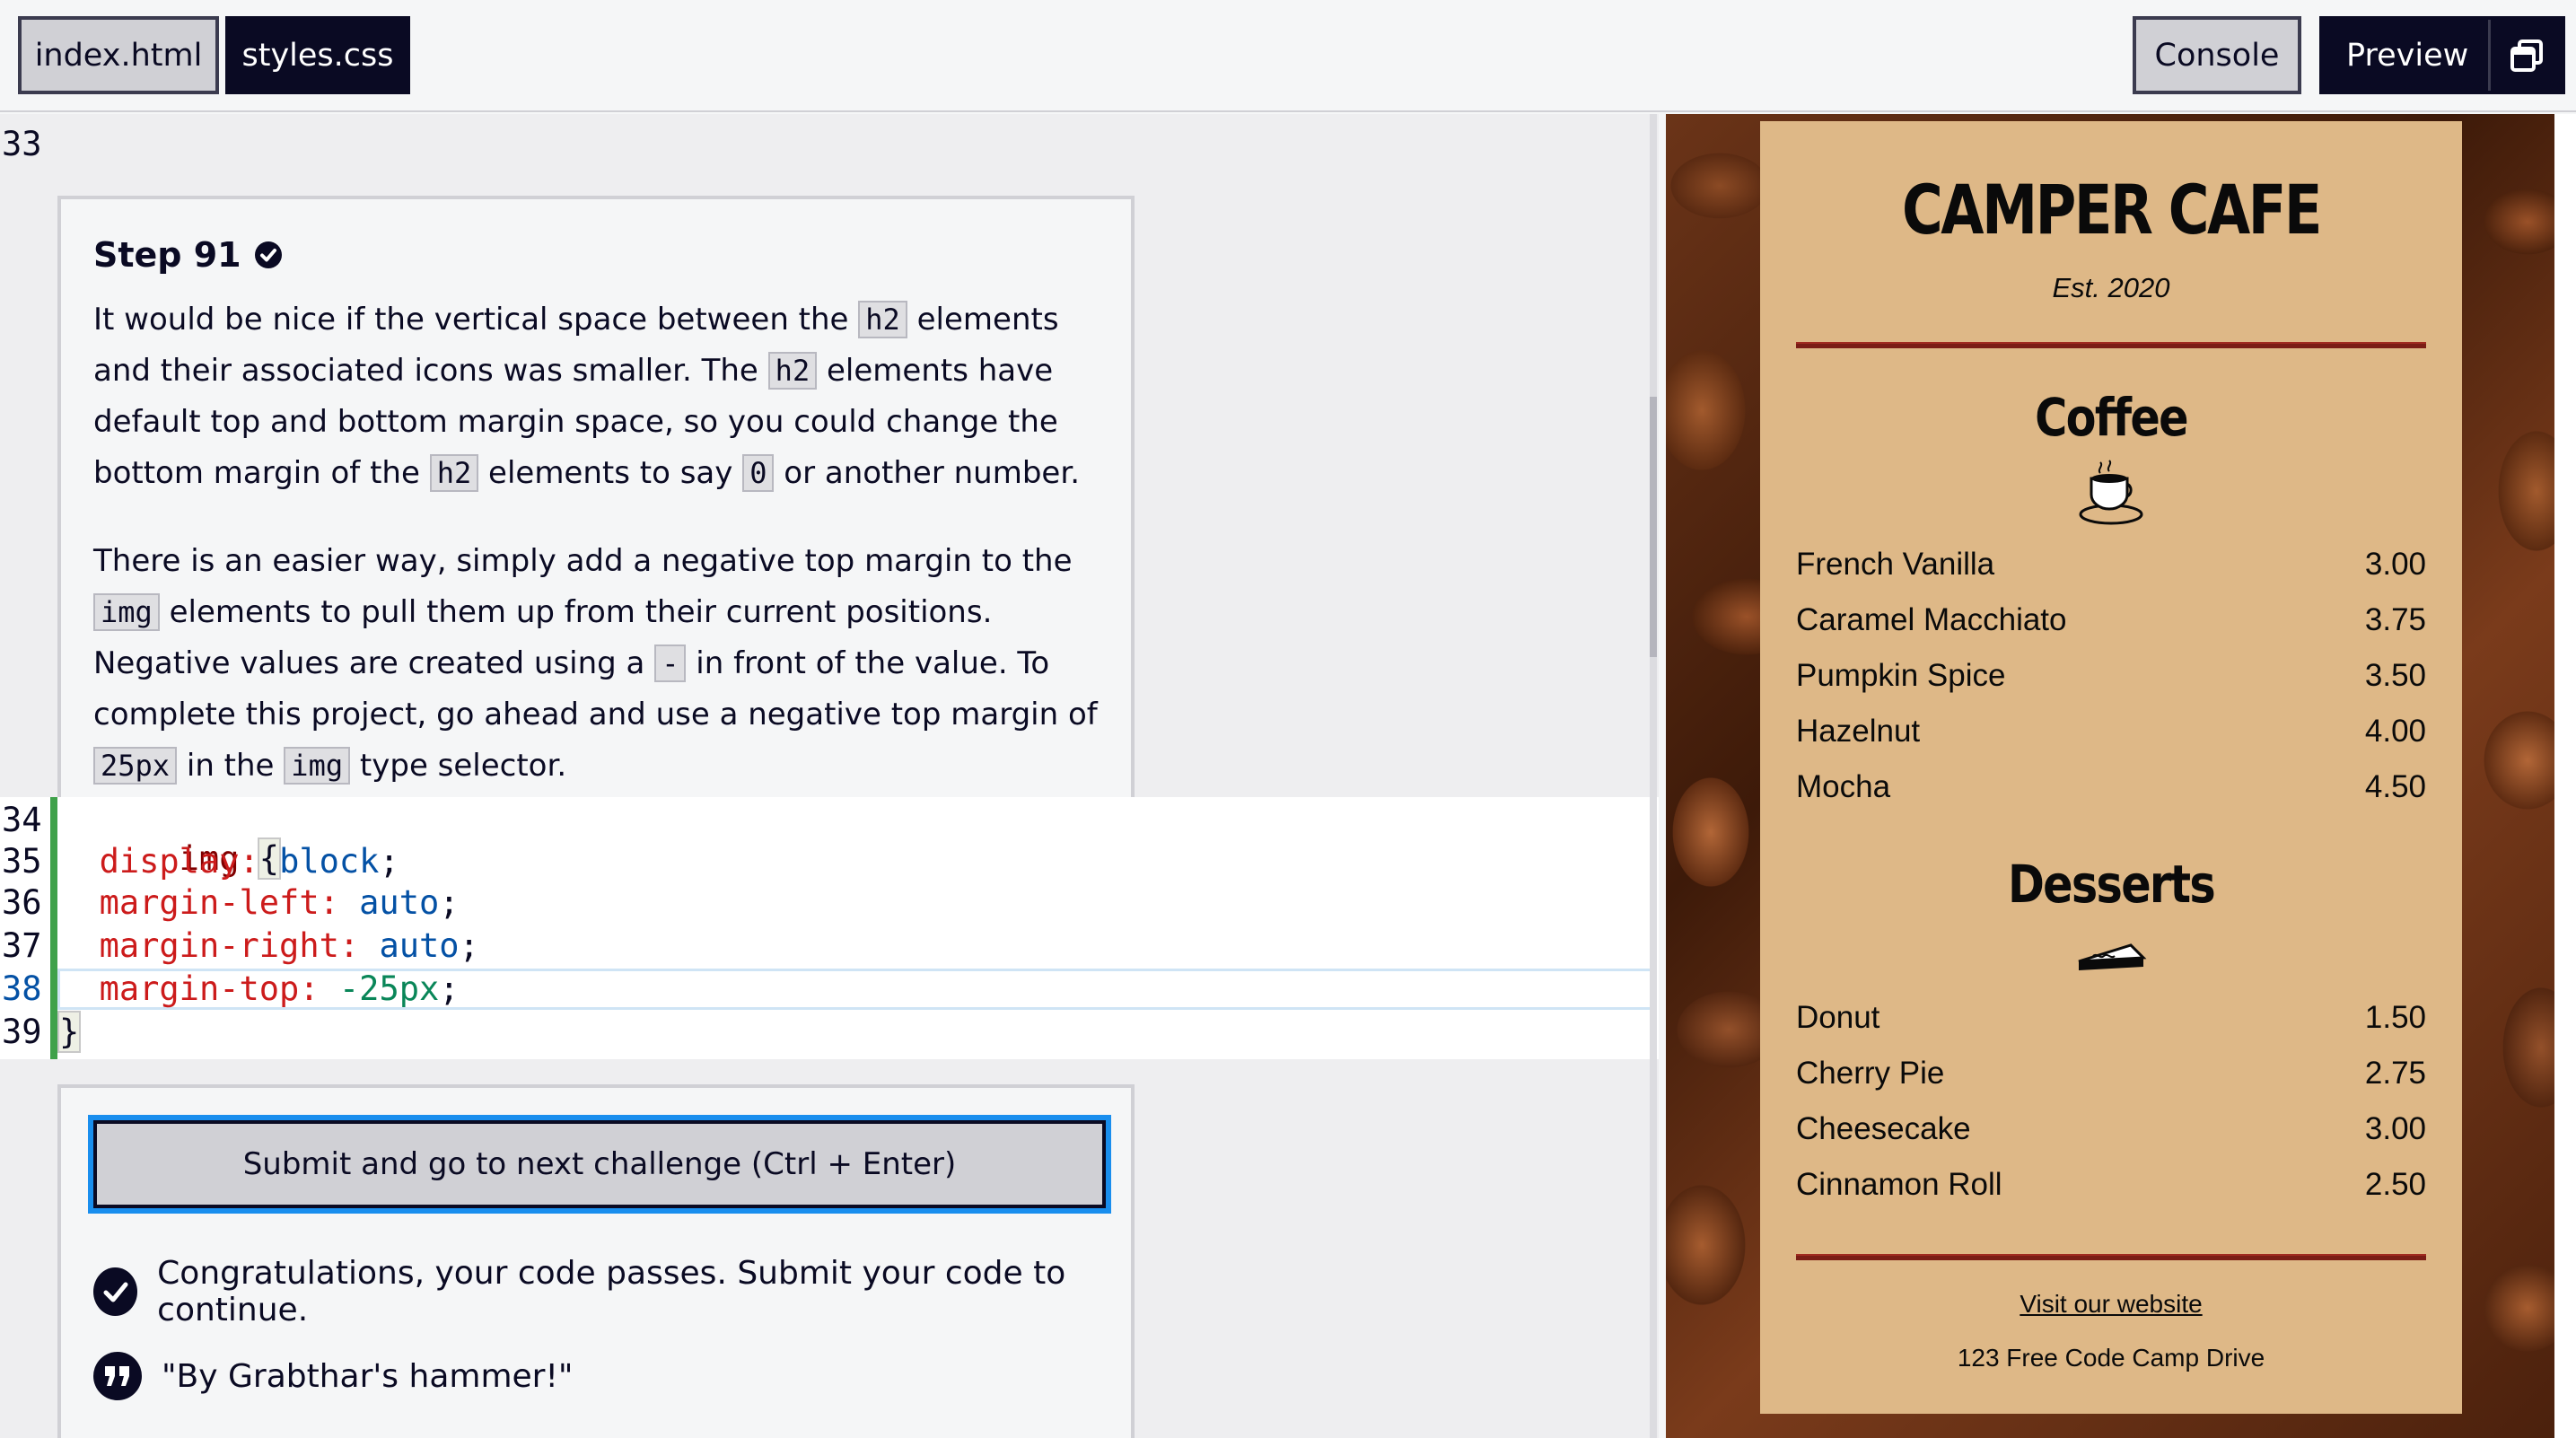 This screenshot has height=1438, width=2576. I want to click on code-line: display: block;, so click(229, 861).